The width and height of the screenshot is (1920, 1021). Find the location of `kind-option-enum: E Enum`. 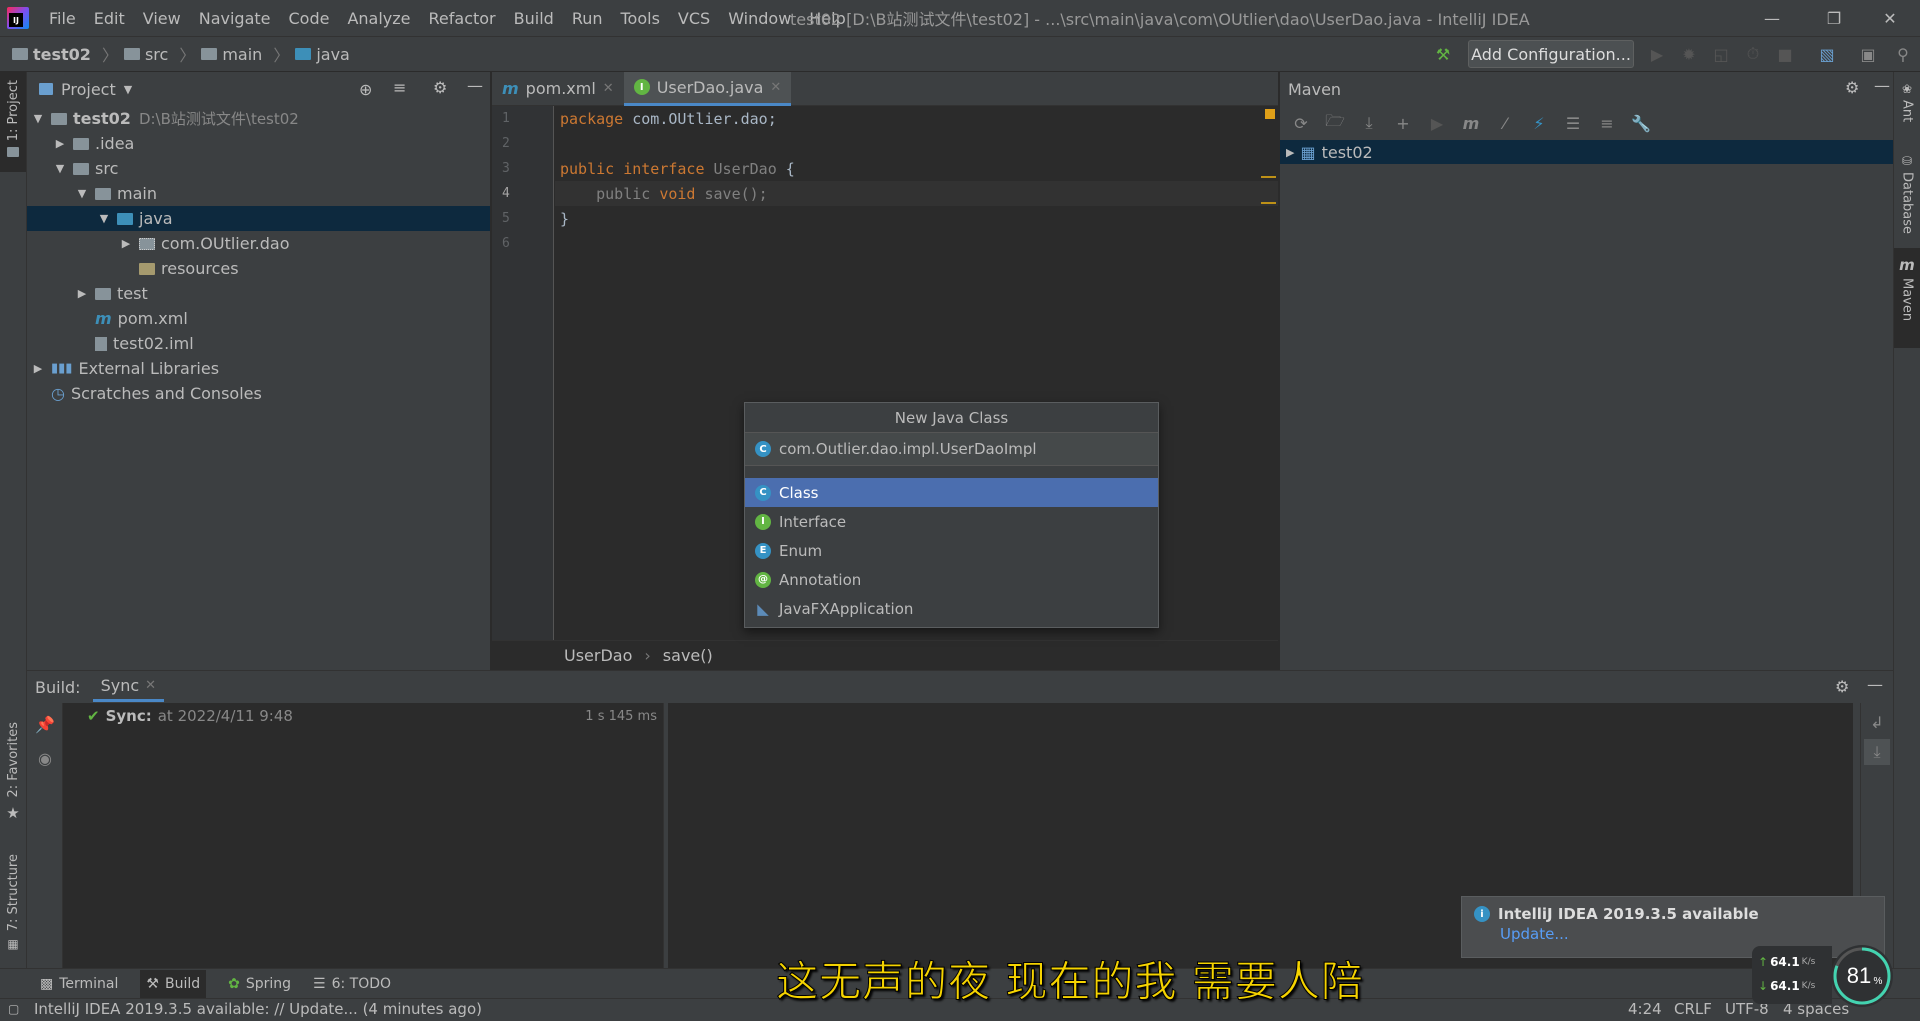

kind-option-enum: E Enum is located at coordinates (951, 550).